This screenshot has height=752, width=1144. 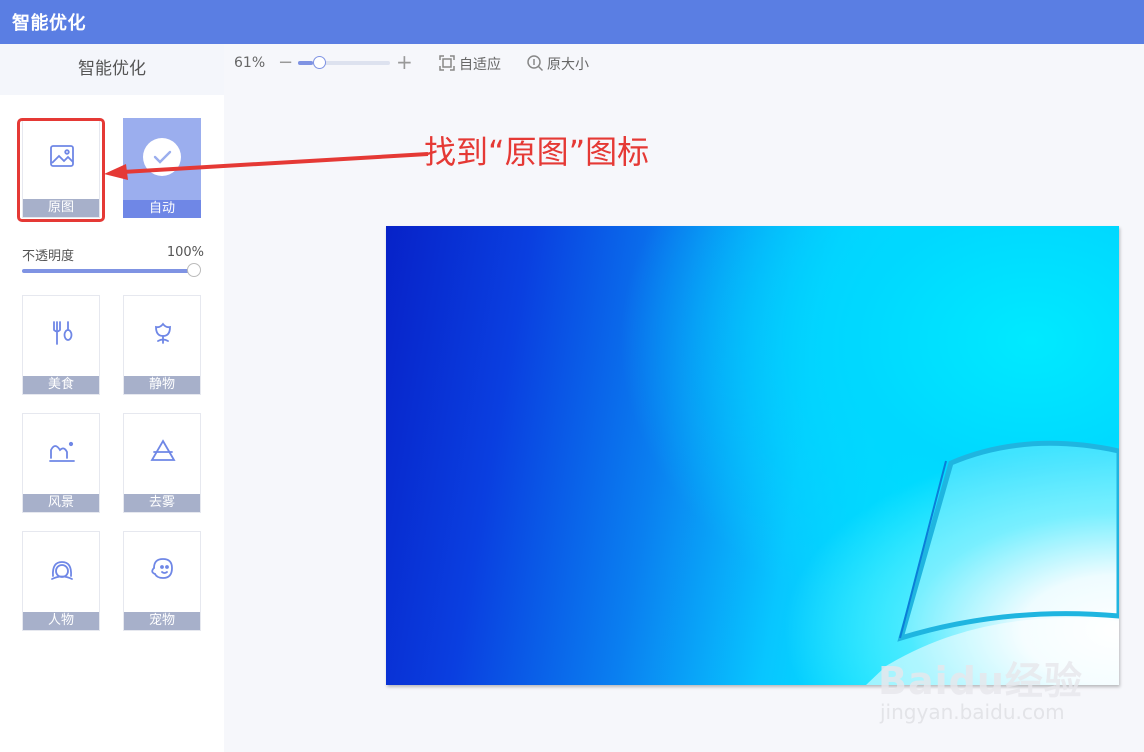 I want to click on zoom-in-button: +, so click(x=404, y=62).